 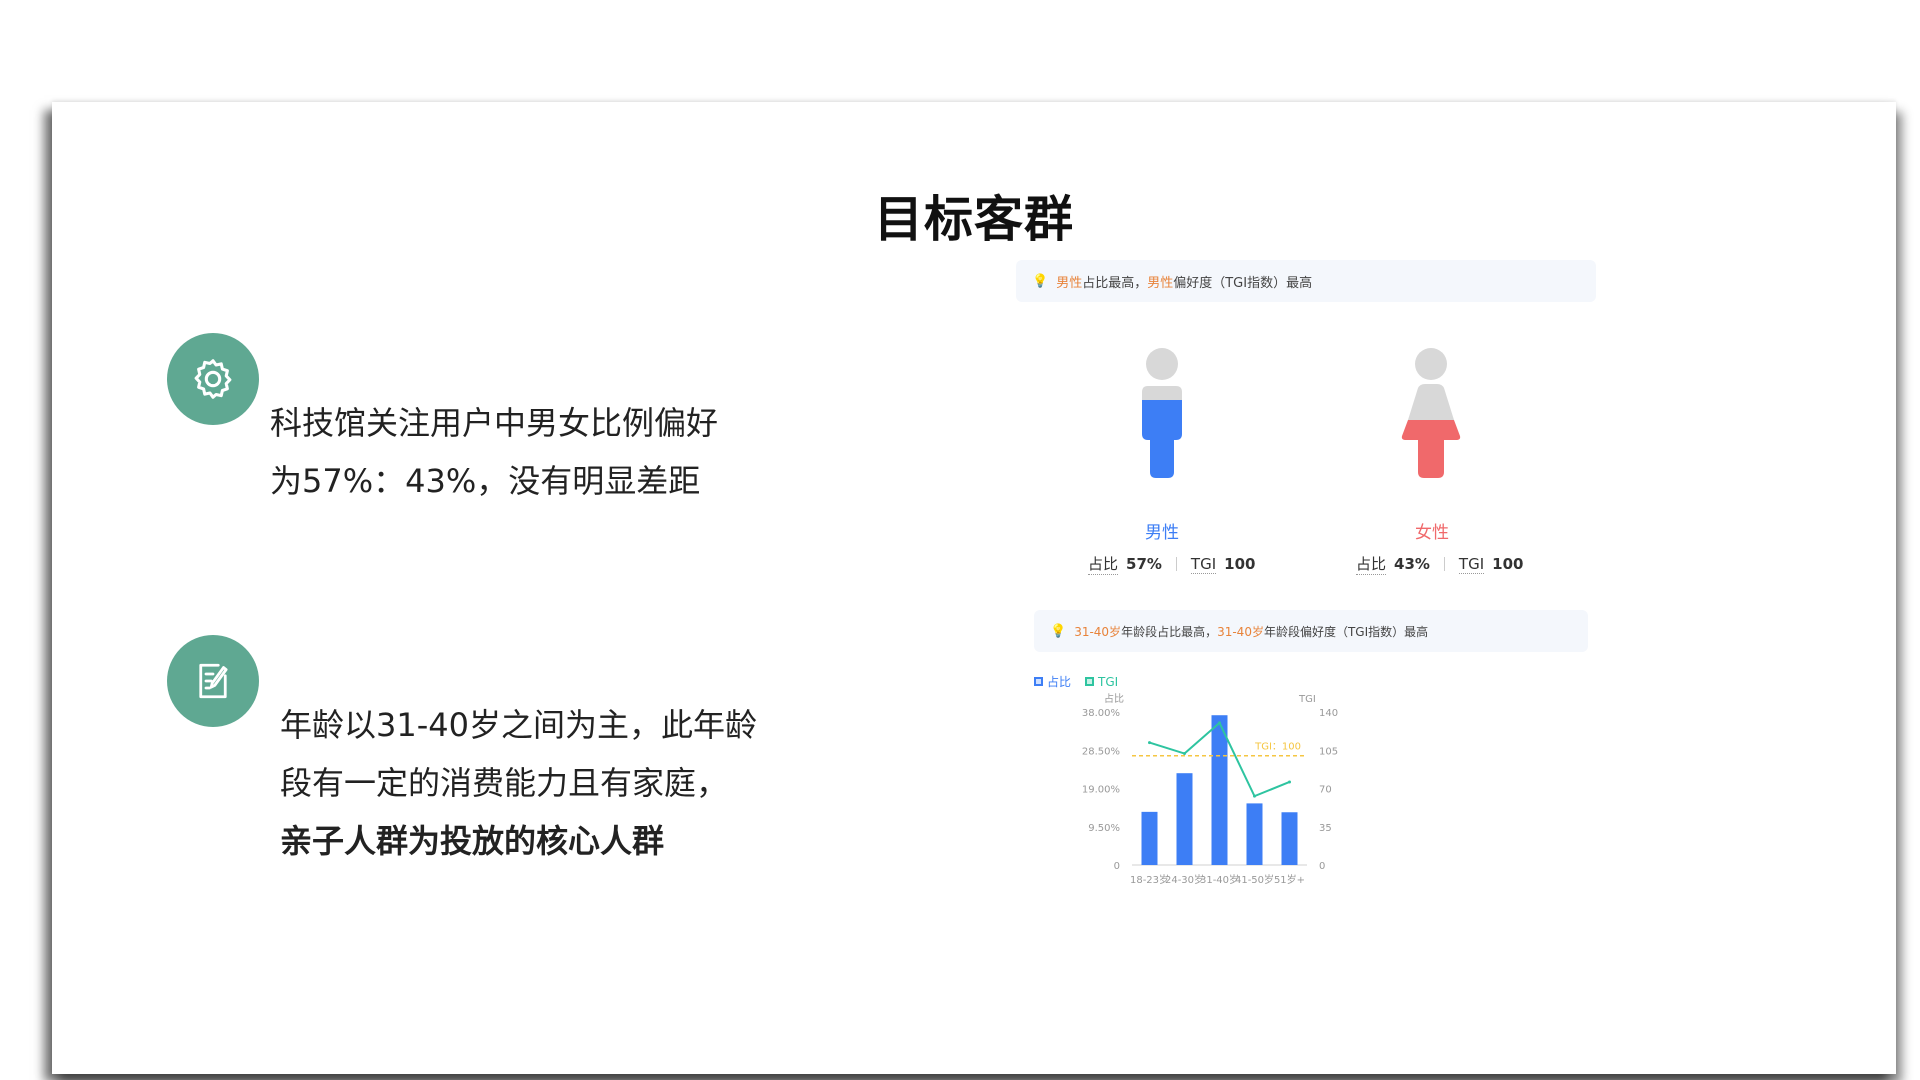 What do you see at coordinates (1325, 790) in the screenshot?
I see `y-right-tick-label: 70` at bounding box center [1325, 790].